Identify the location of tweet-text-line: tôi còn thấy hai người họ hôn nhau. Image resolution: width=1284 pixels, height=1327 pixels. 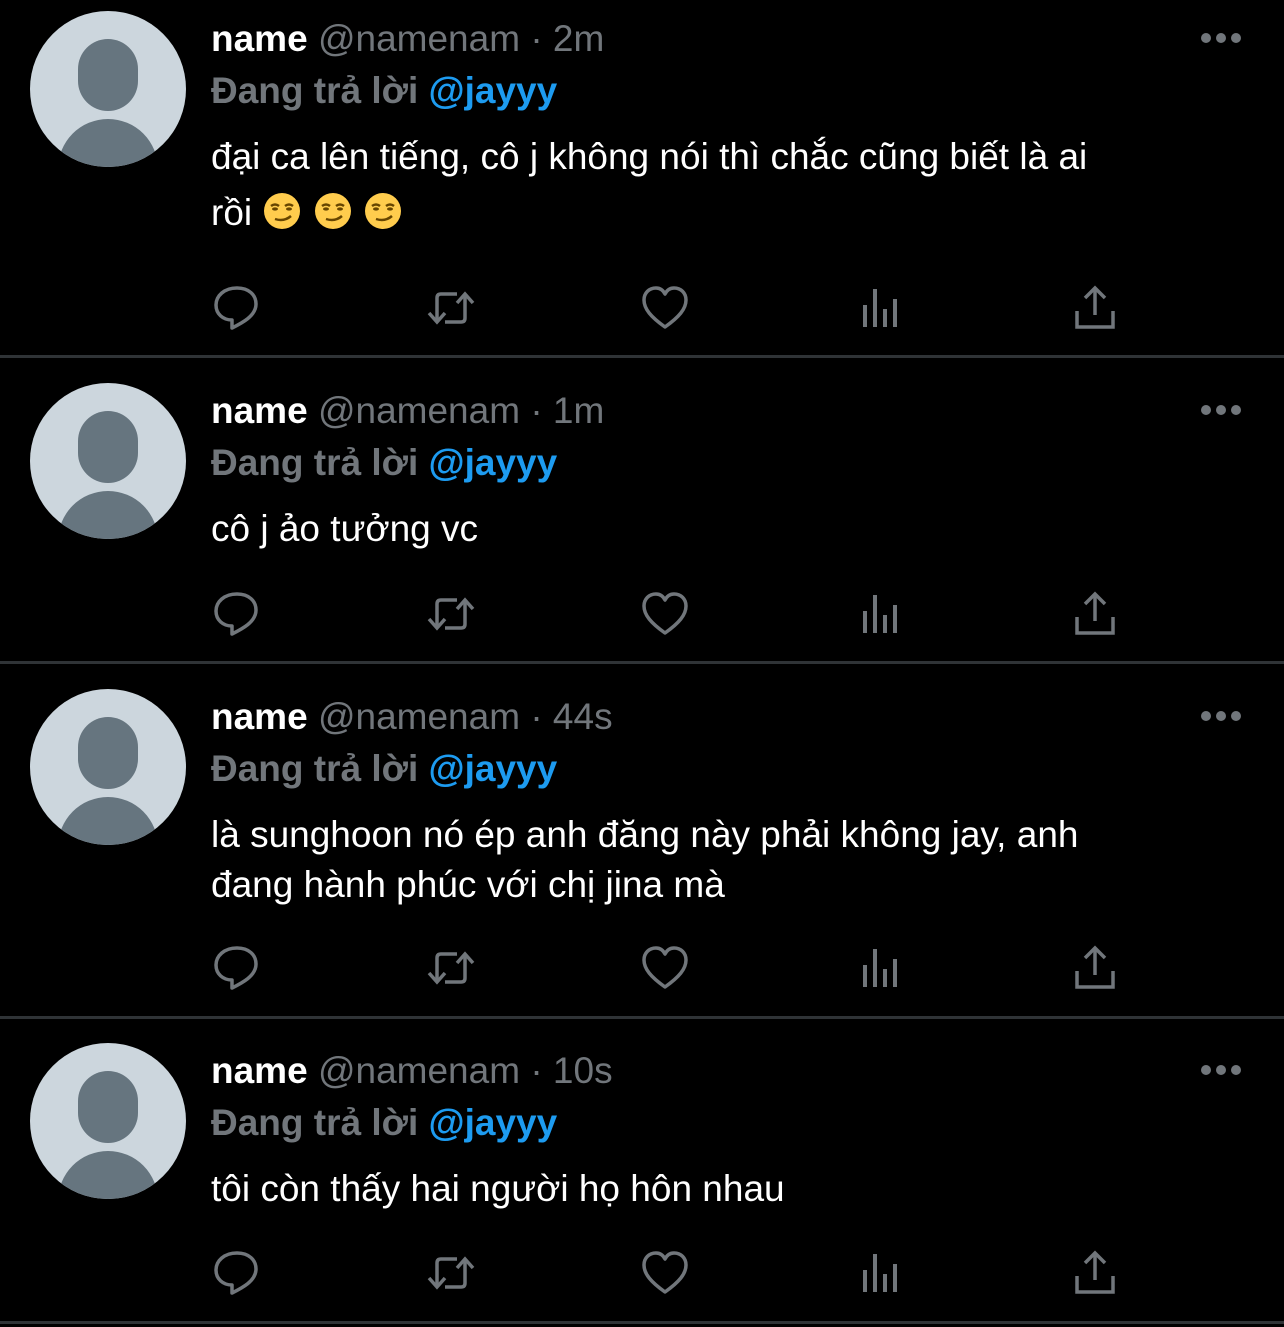
(498, 1188).